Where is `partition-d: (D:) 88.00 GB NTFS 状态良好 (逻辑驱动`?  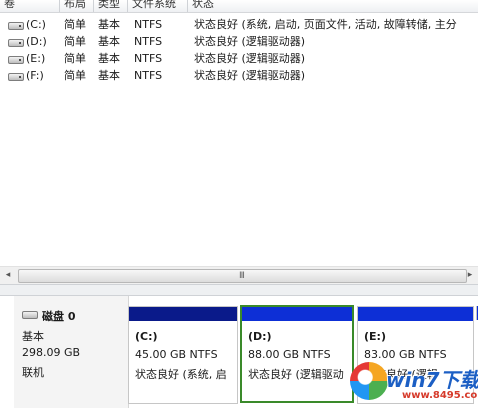
partition-d: (D:) 88.00 GB NTFS 状态良好 (逻辑驱动 is located at coordinates (297, 354).